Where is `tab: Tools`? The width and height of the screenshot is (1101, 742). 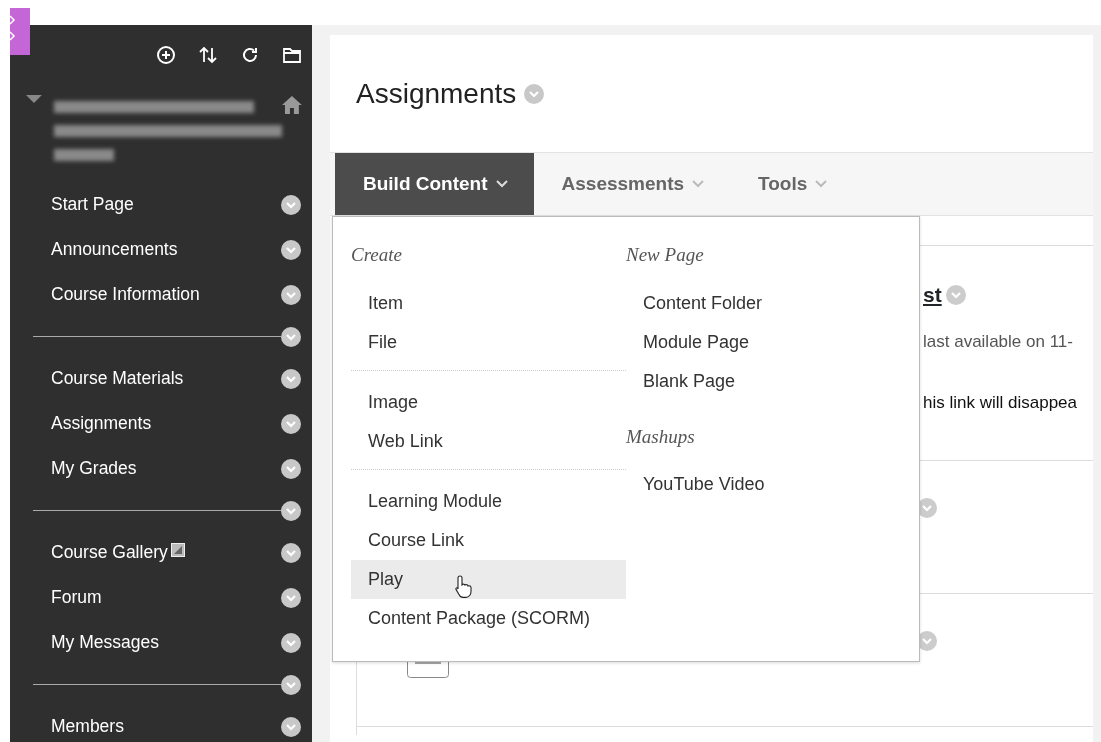 tab: Tools is located at coordinates (792, 184).